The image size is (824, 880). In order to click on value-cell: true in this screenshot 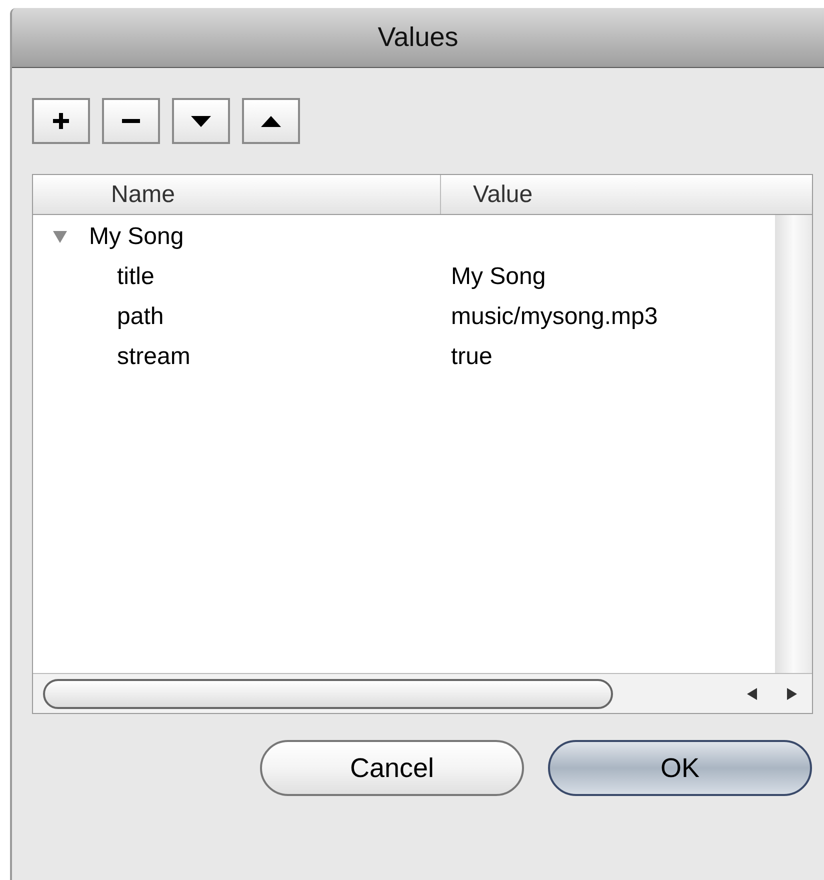, I will do `click(471, 356)`.